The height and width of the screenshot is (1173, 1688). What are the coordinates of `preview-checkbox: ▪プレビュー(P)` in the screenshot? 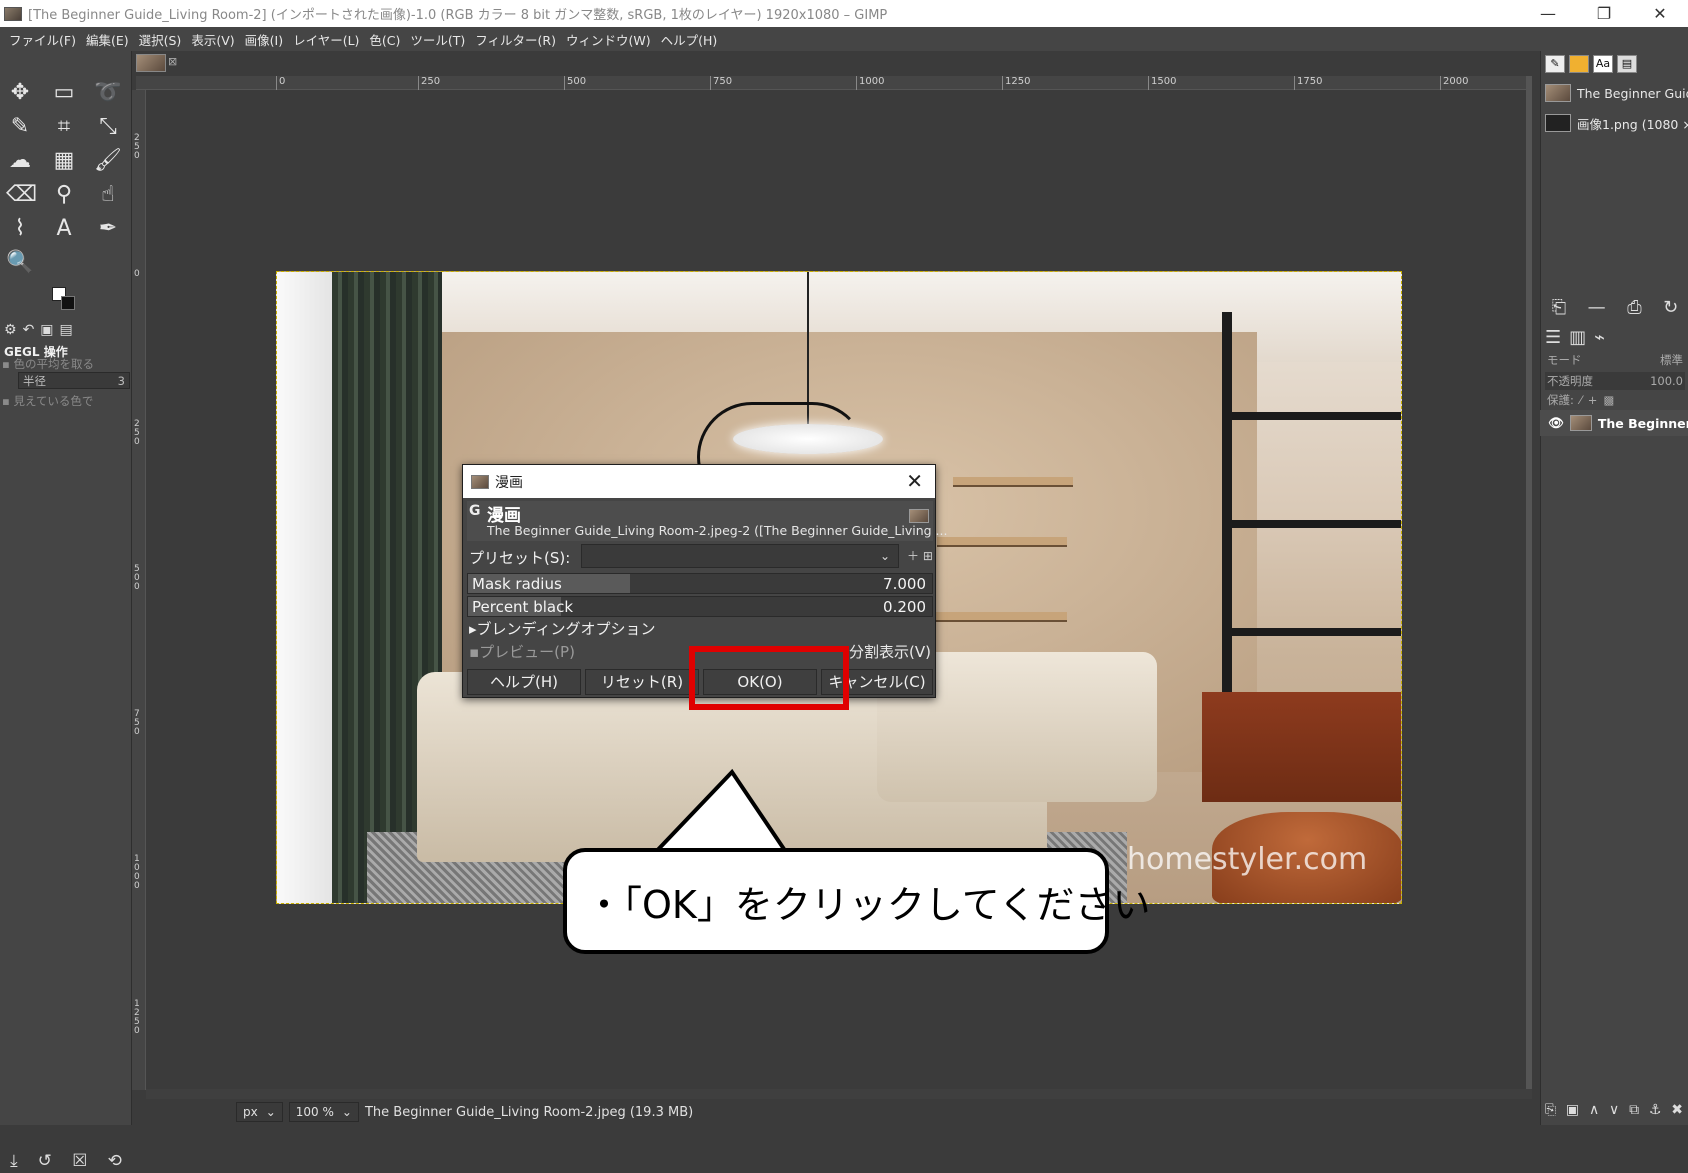 It's located at (522, 651).